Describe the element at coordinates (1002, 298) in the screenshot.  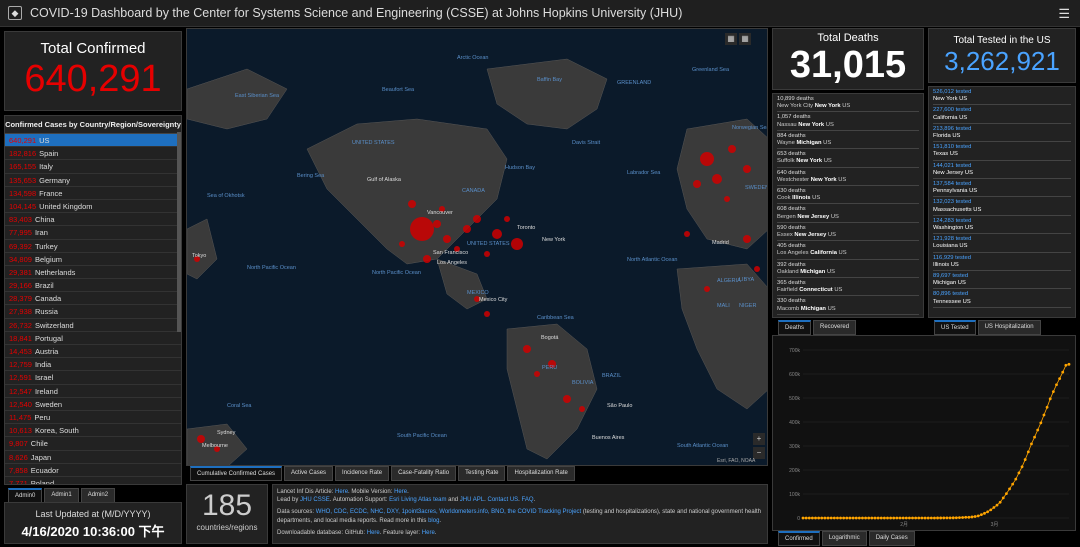
I see `tested-list-item: 80,896 tested Tennessee US` at that location.